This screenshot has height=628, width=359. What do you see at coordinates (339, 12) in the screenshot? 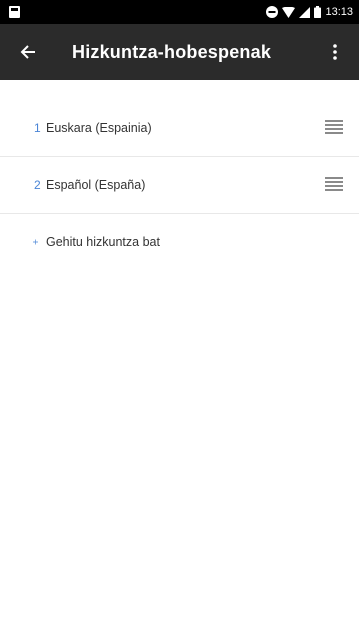
I see `status-time: 13:13` at bounding box center [339, 12].